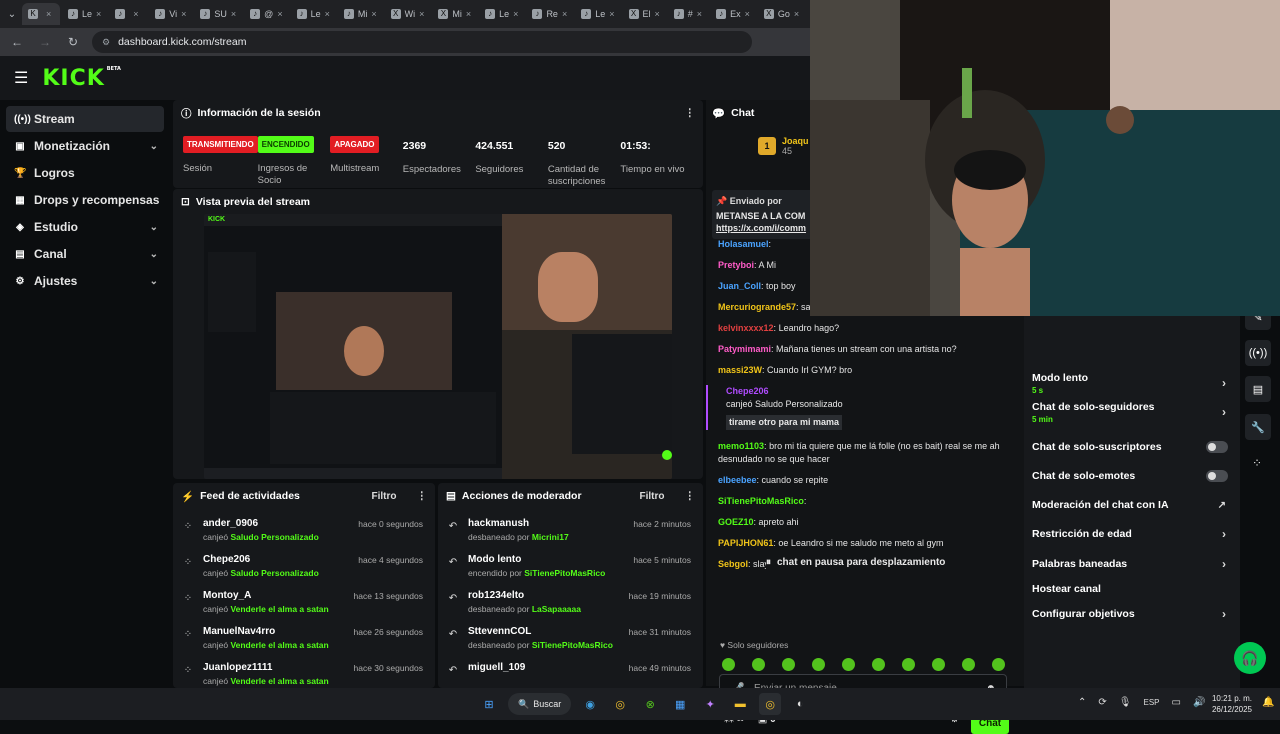  I want to click on volume-icon: 🔊, so click(1199, 702).